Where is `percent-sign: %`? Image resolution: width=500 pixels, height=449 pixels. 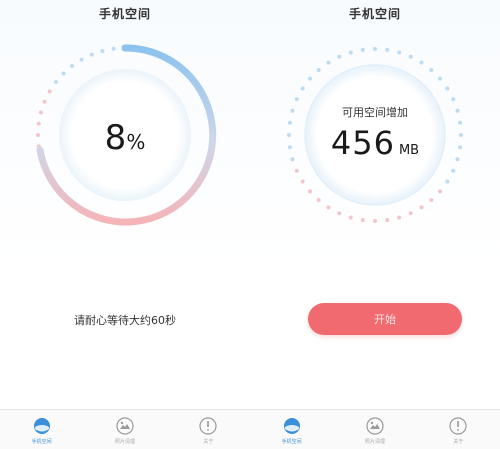 percent-sign: % is located at coordinates (136, 142).